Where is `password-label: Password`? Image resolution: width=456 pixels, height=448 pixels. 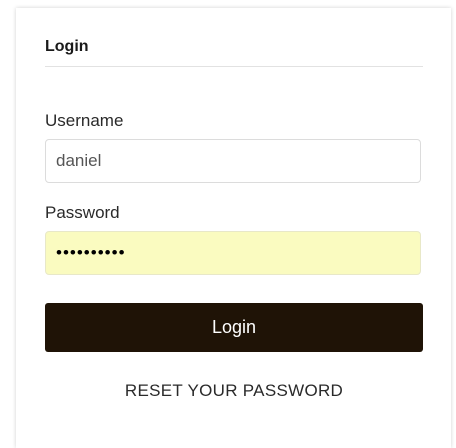
password-label: Password is located at coordinates (82, 212).